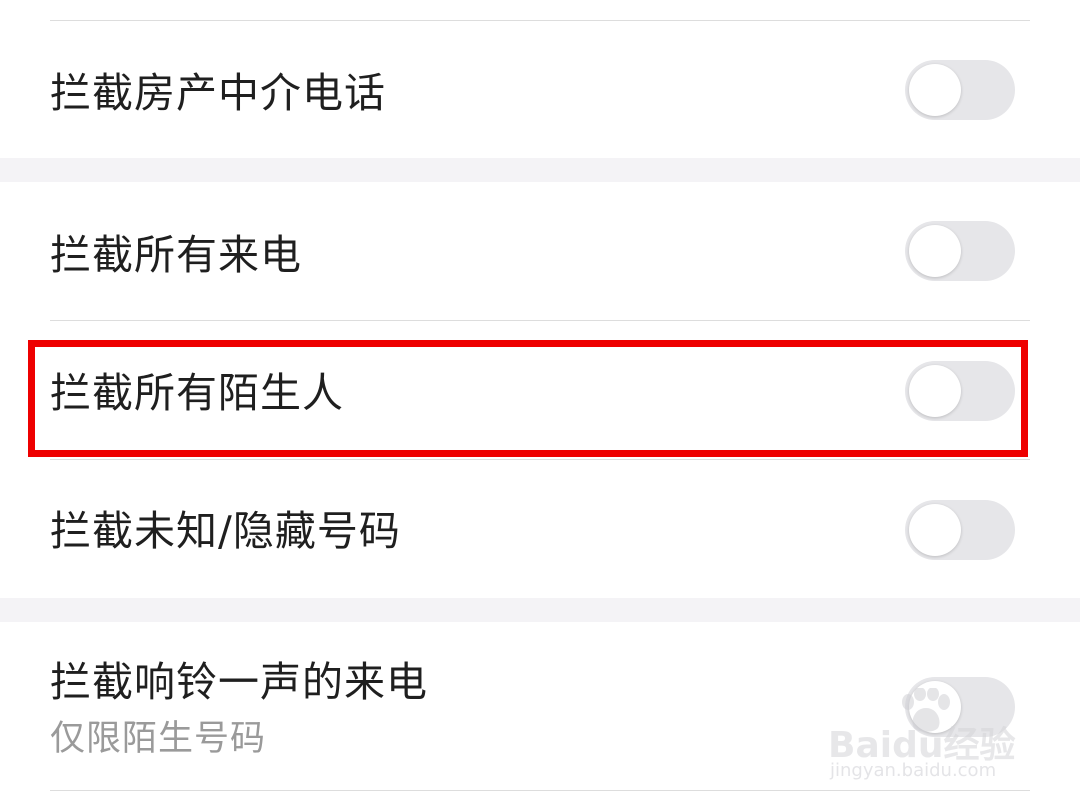 The width and height of the screenshot is (1080, 807). Describe the element at coordinates (158, 739) in the screenshot. I see `setting-sublabel: 仅限陌生号码` at that location.